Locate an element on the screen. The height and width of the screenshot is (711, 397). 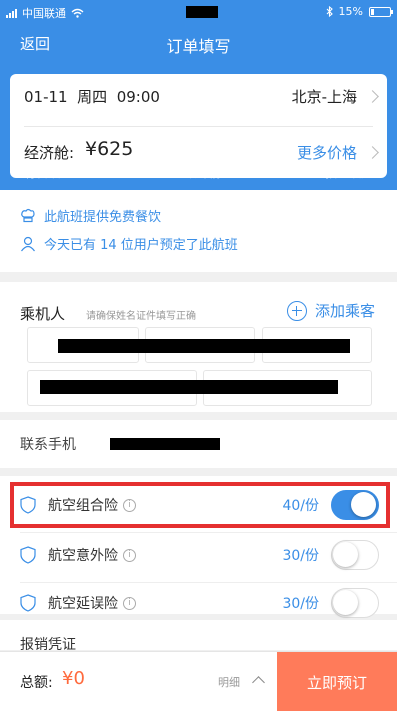
passengers-hint: 请确保姓名证件填写正确 is located at coordinates (141, 316).